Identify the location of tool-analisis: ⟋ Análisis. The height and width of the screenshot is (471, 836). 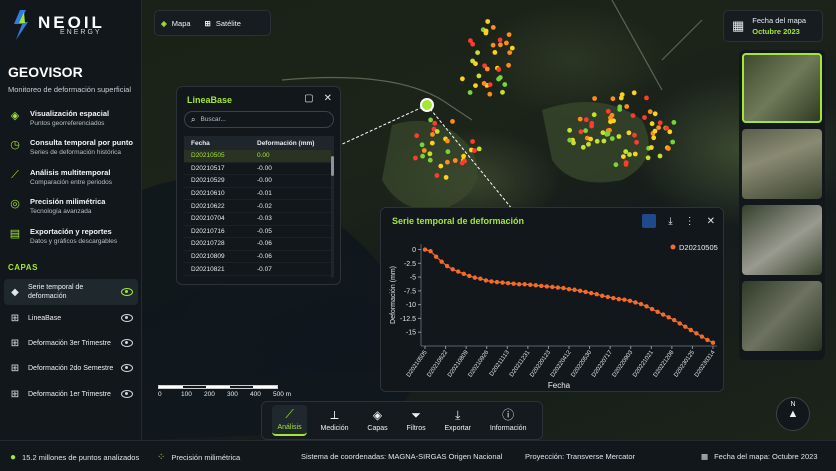
(289, 420).